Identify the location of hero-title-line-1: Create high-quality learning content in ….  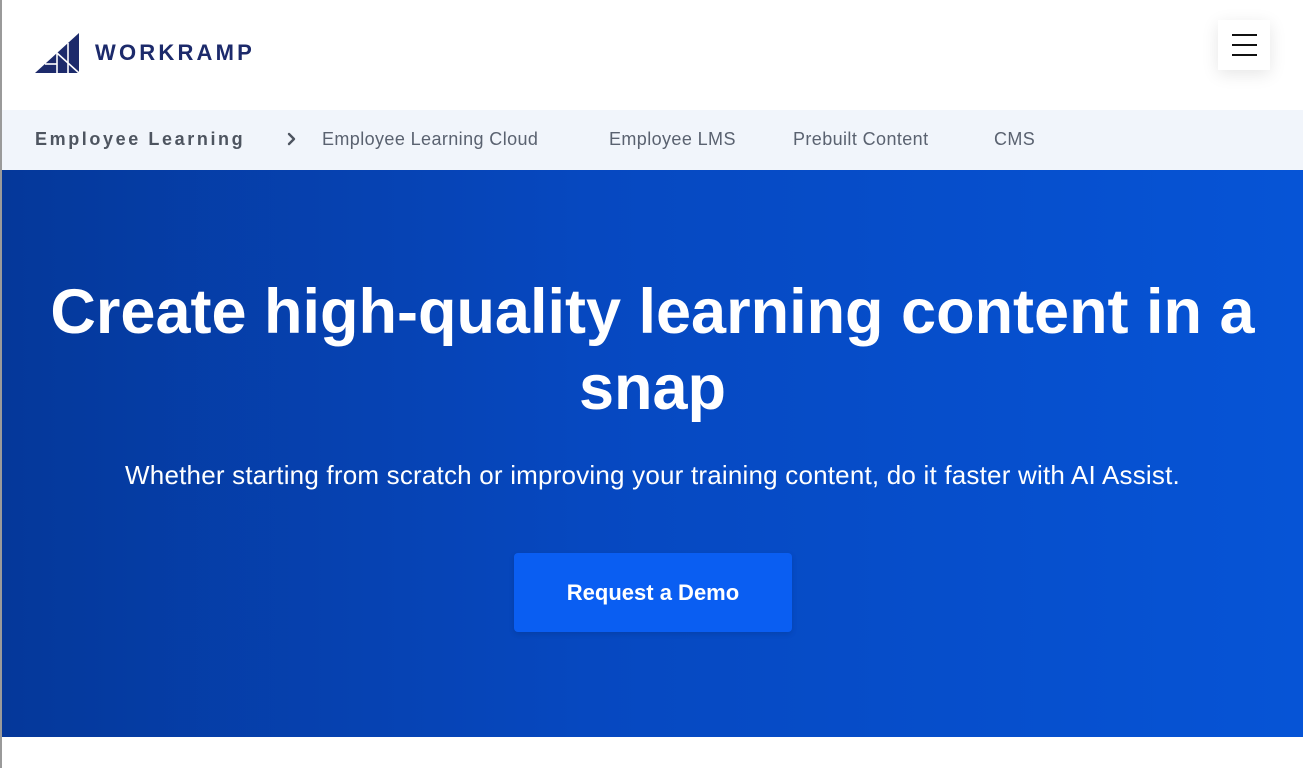
(652, 312).